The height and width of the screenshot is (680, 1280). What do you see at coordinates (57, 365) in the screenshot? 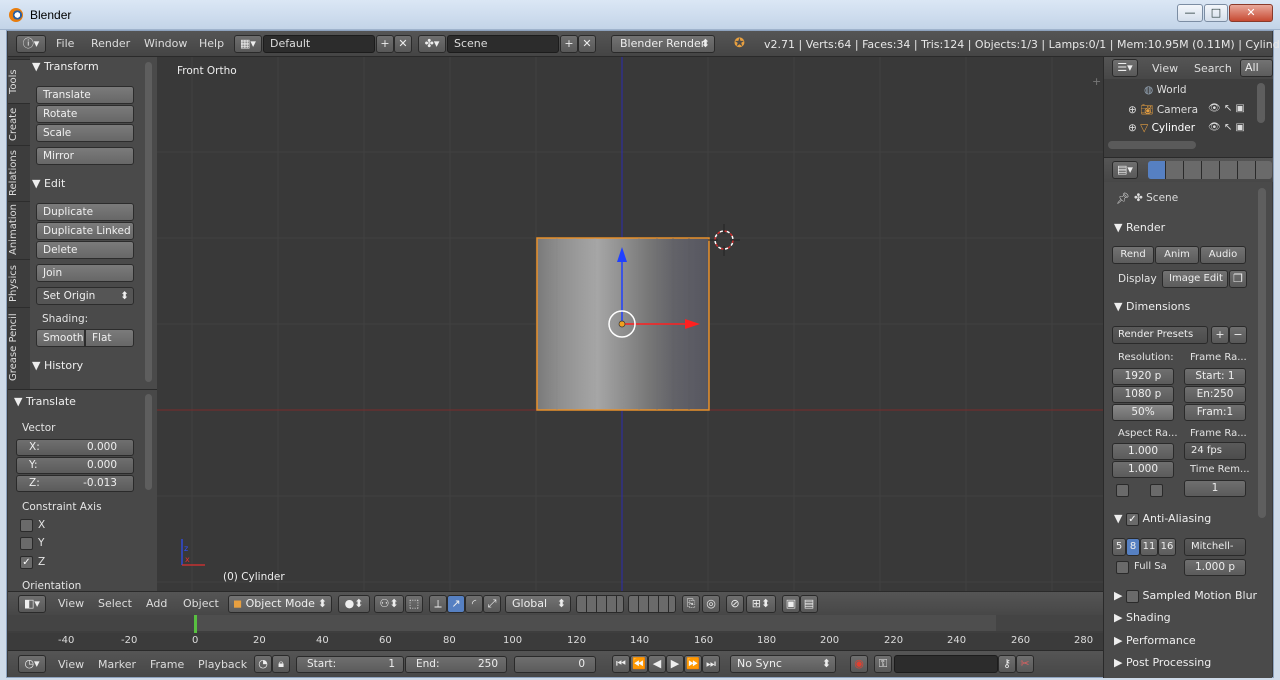
I see `history-panel-header: ▼ History` at bounding box center [57, 365].